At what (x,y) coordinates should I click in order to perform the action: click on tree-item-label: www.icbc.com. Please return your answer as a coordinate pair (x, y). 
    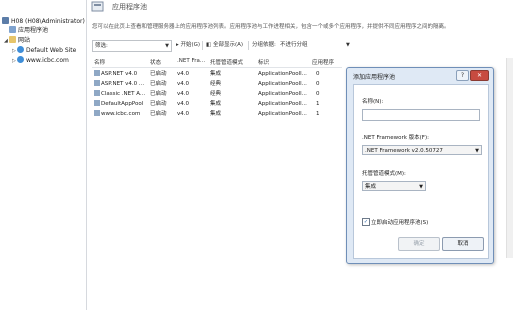
    Looking at the image, I should click on (47, 60).